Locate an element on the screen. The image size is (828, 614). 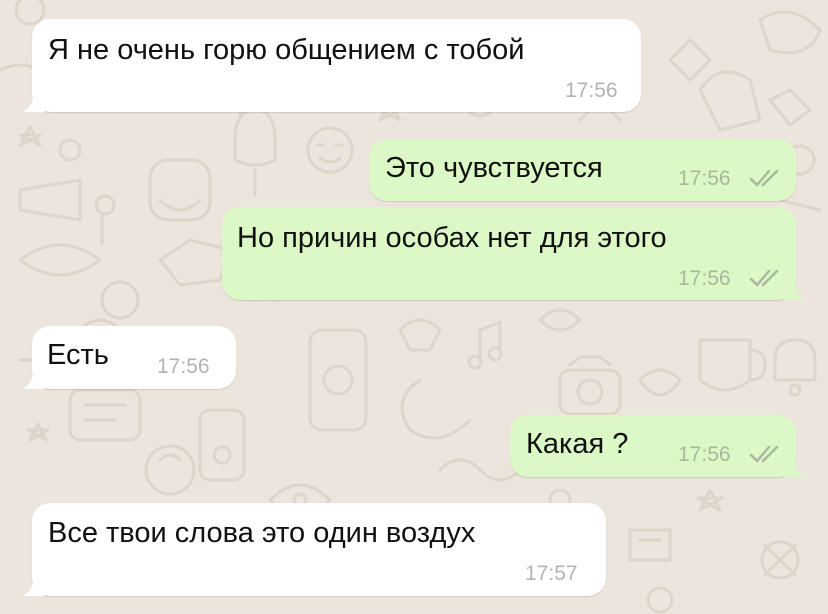
incoming-message-bubble: Все твои слова это один воздух 17:57 is located at coordinates (314, 549).